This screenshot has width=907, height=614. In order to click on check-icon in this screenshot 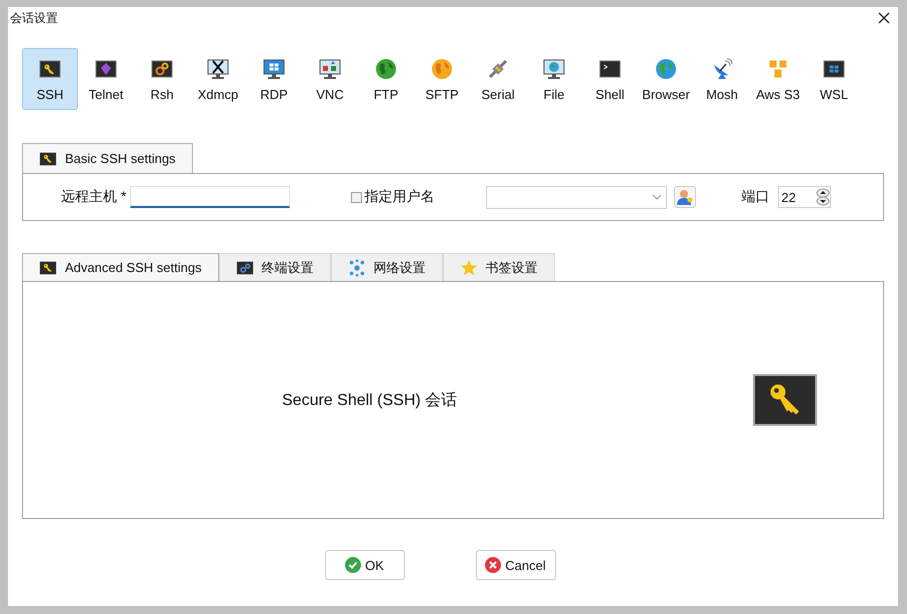, I will do `click(353, 565)`.